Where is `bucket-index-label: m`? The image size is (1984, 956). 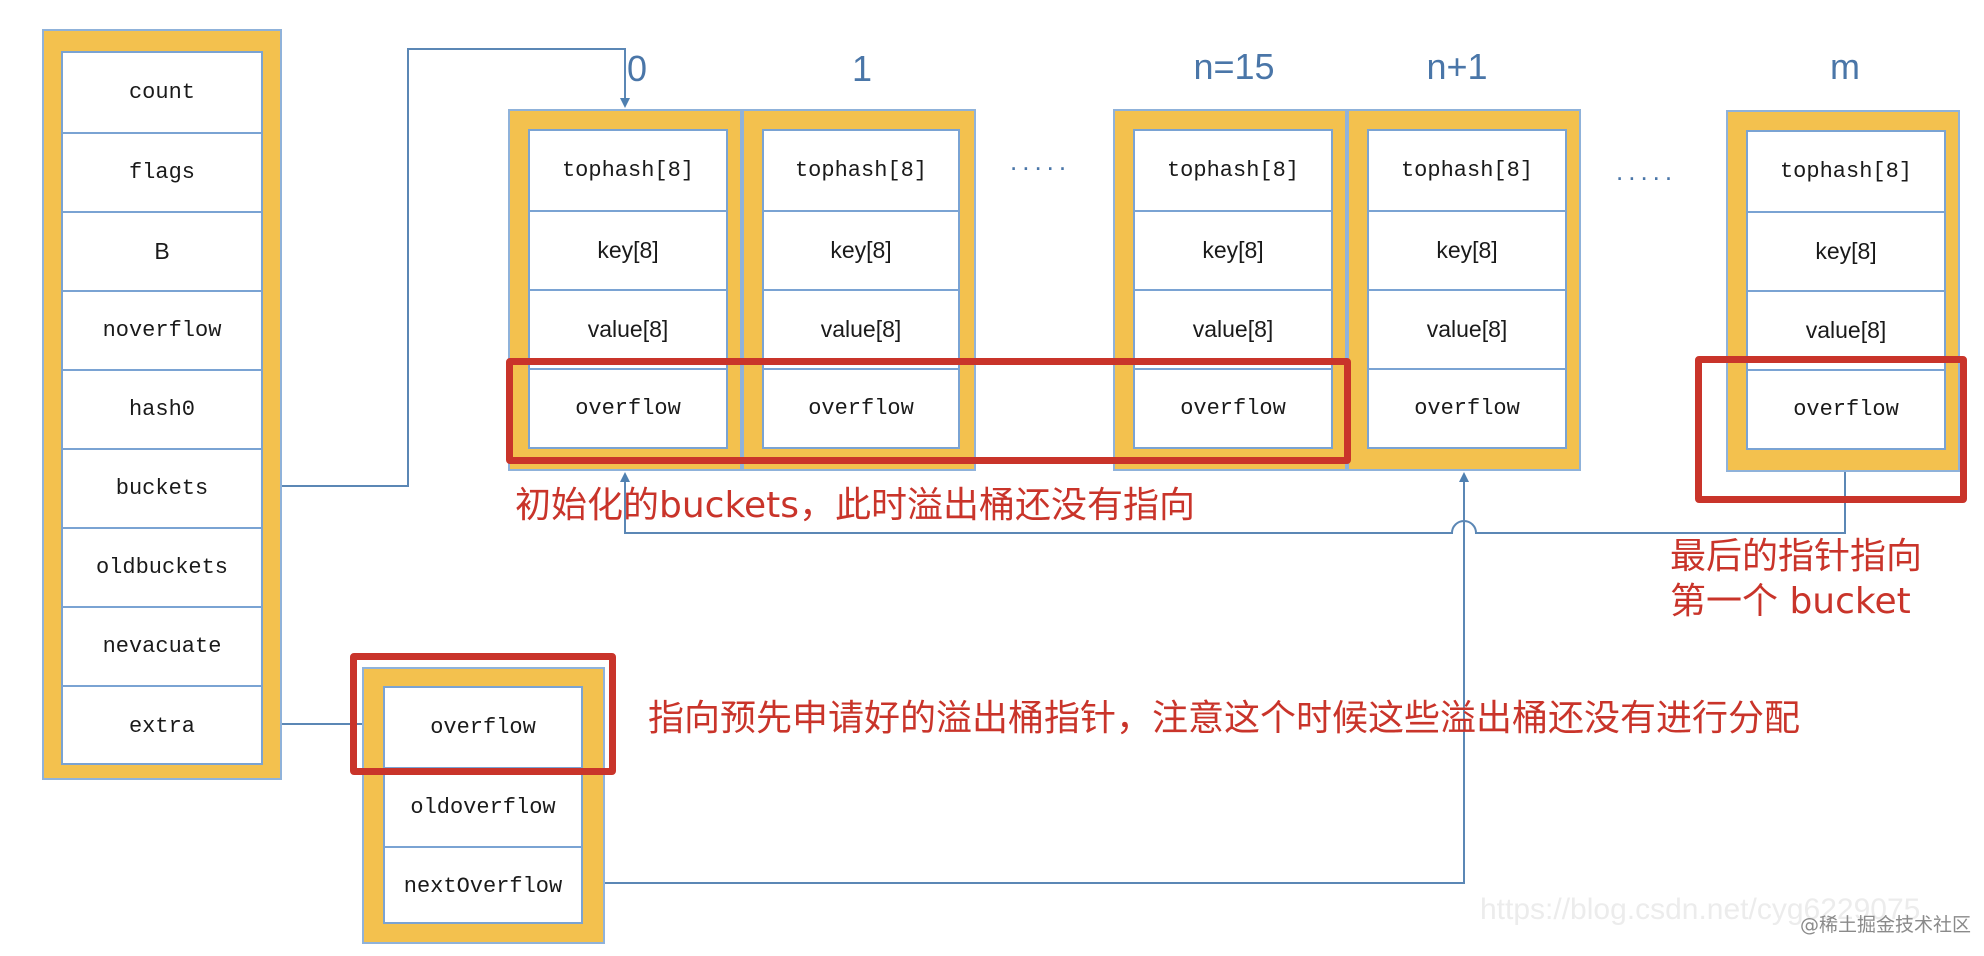
bucket-index-label: m is located at coordinates (1845, 66).